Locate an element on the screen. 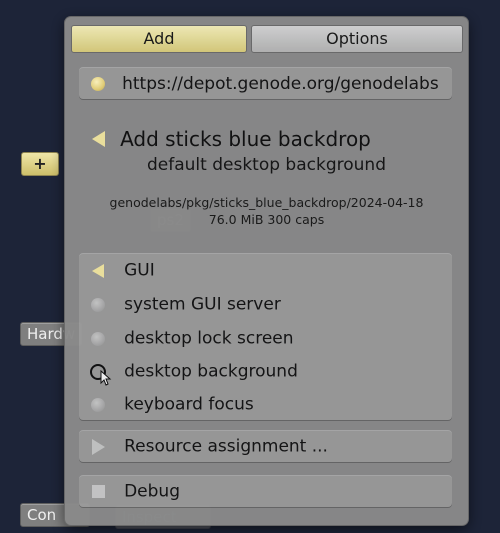  gui-option-system-gui-server: system GUI server is located at coordinates (185, 304).